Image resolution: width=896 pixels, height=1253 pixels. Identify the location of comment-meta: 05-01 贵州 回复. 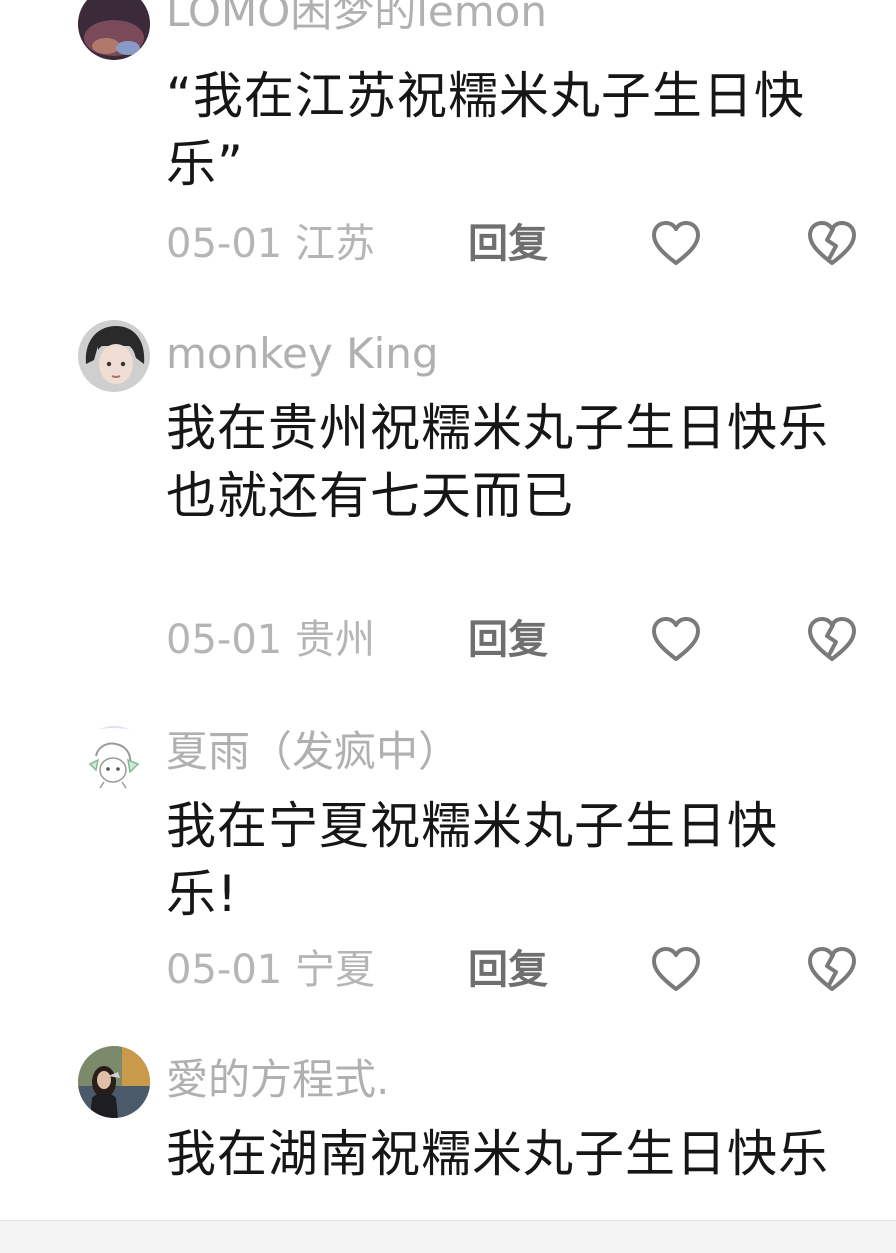
(516, 640).